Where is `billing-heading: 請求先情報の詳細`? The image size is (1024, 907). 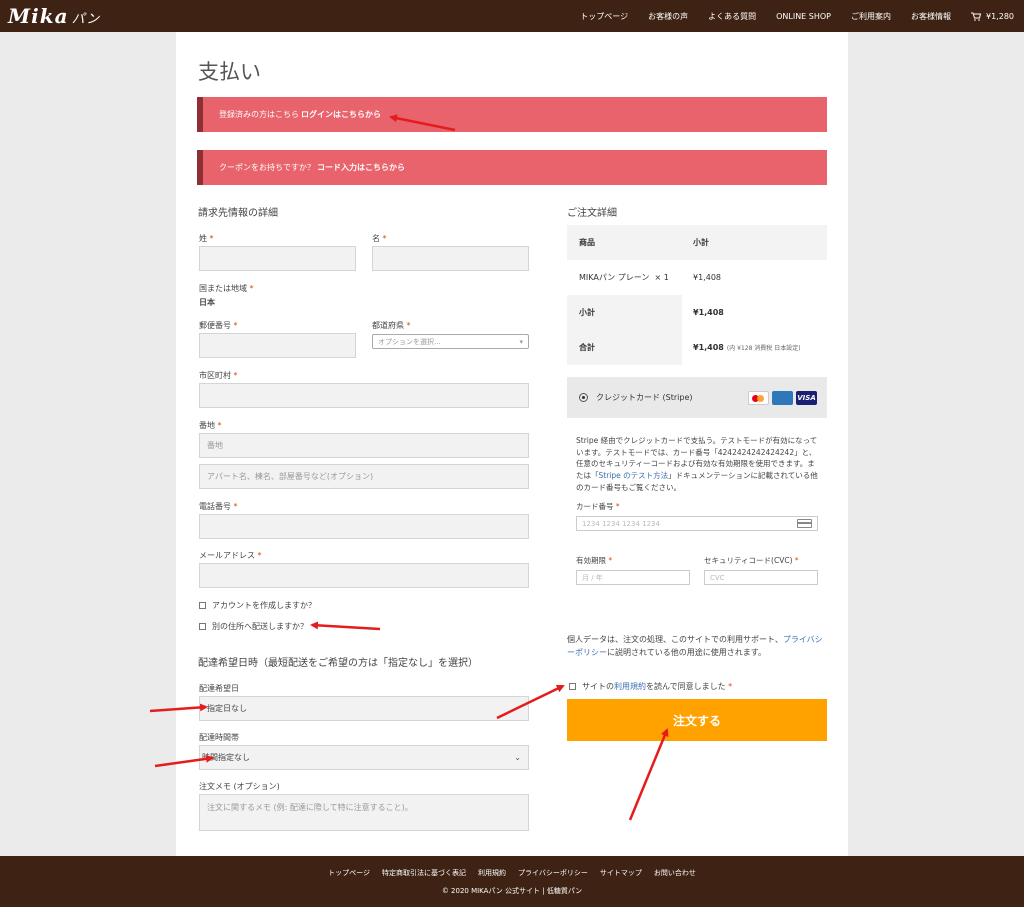 billing-heading: 請求先情報の詳細 is located at coordinates (238, 213).